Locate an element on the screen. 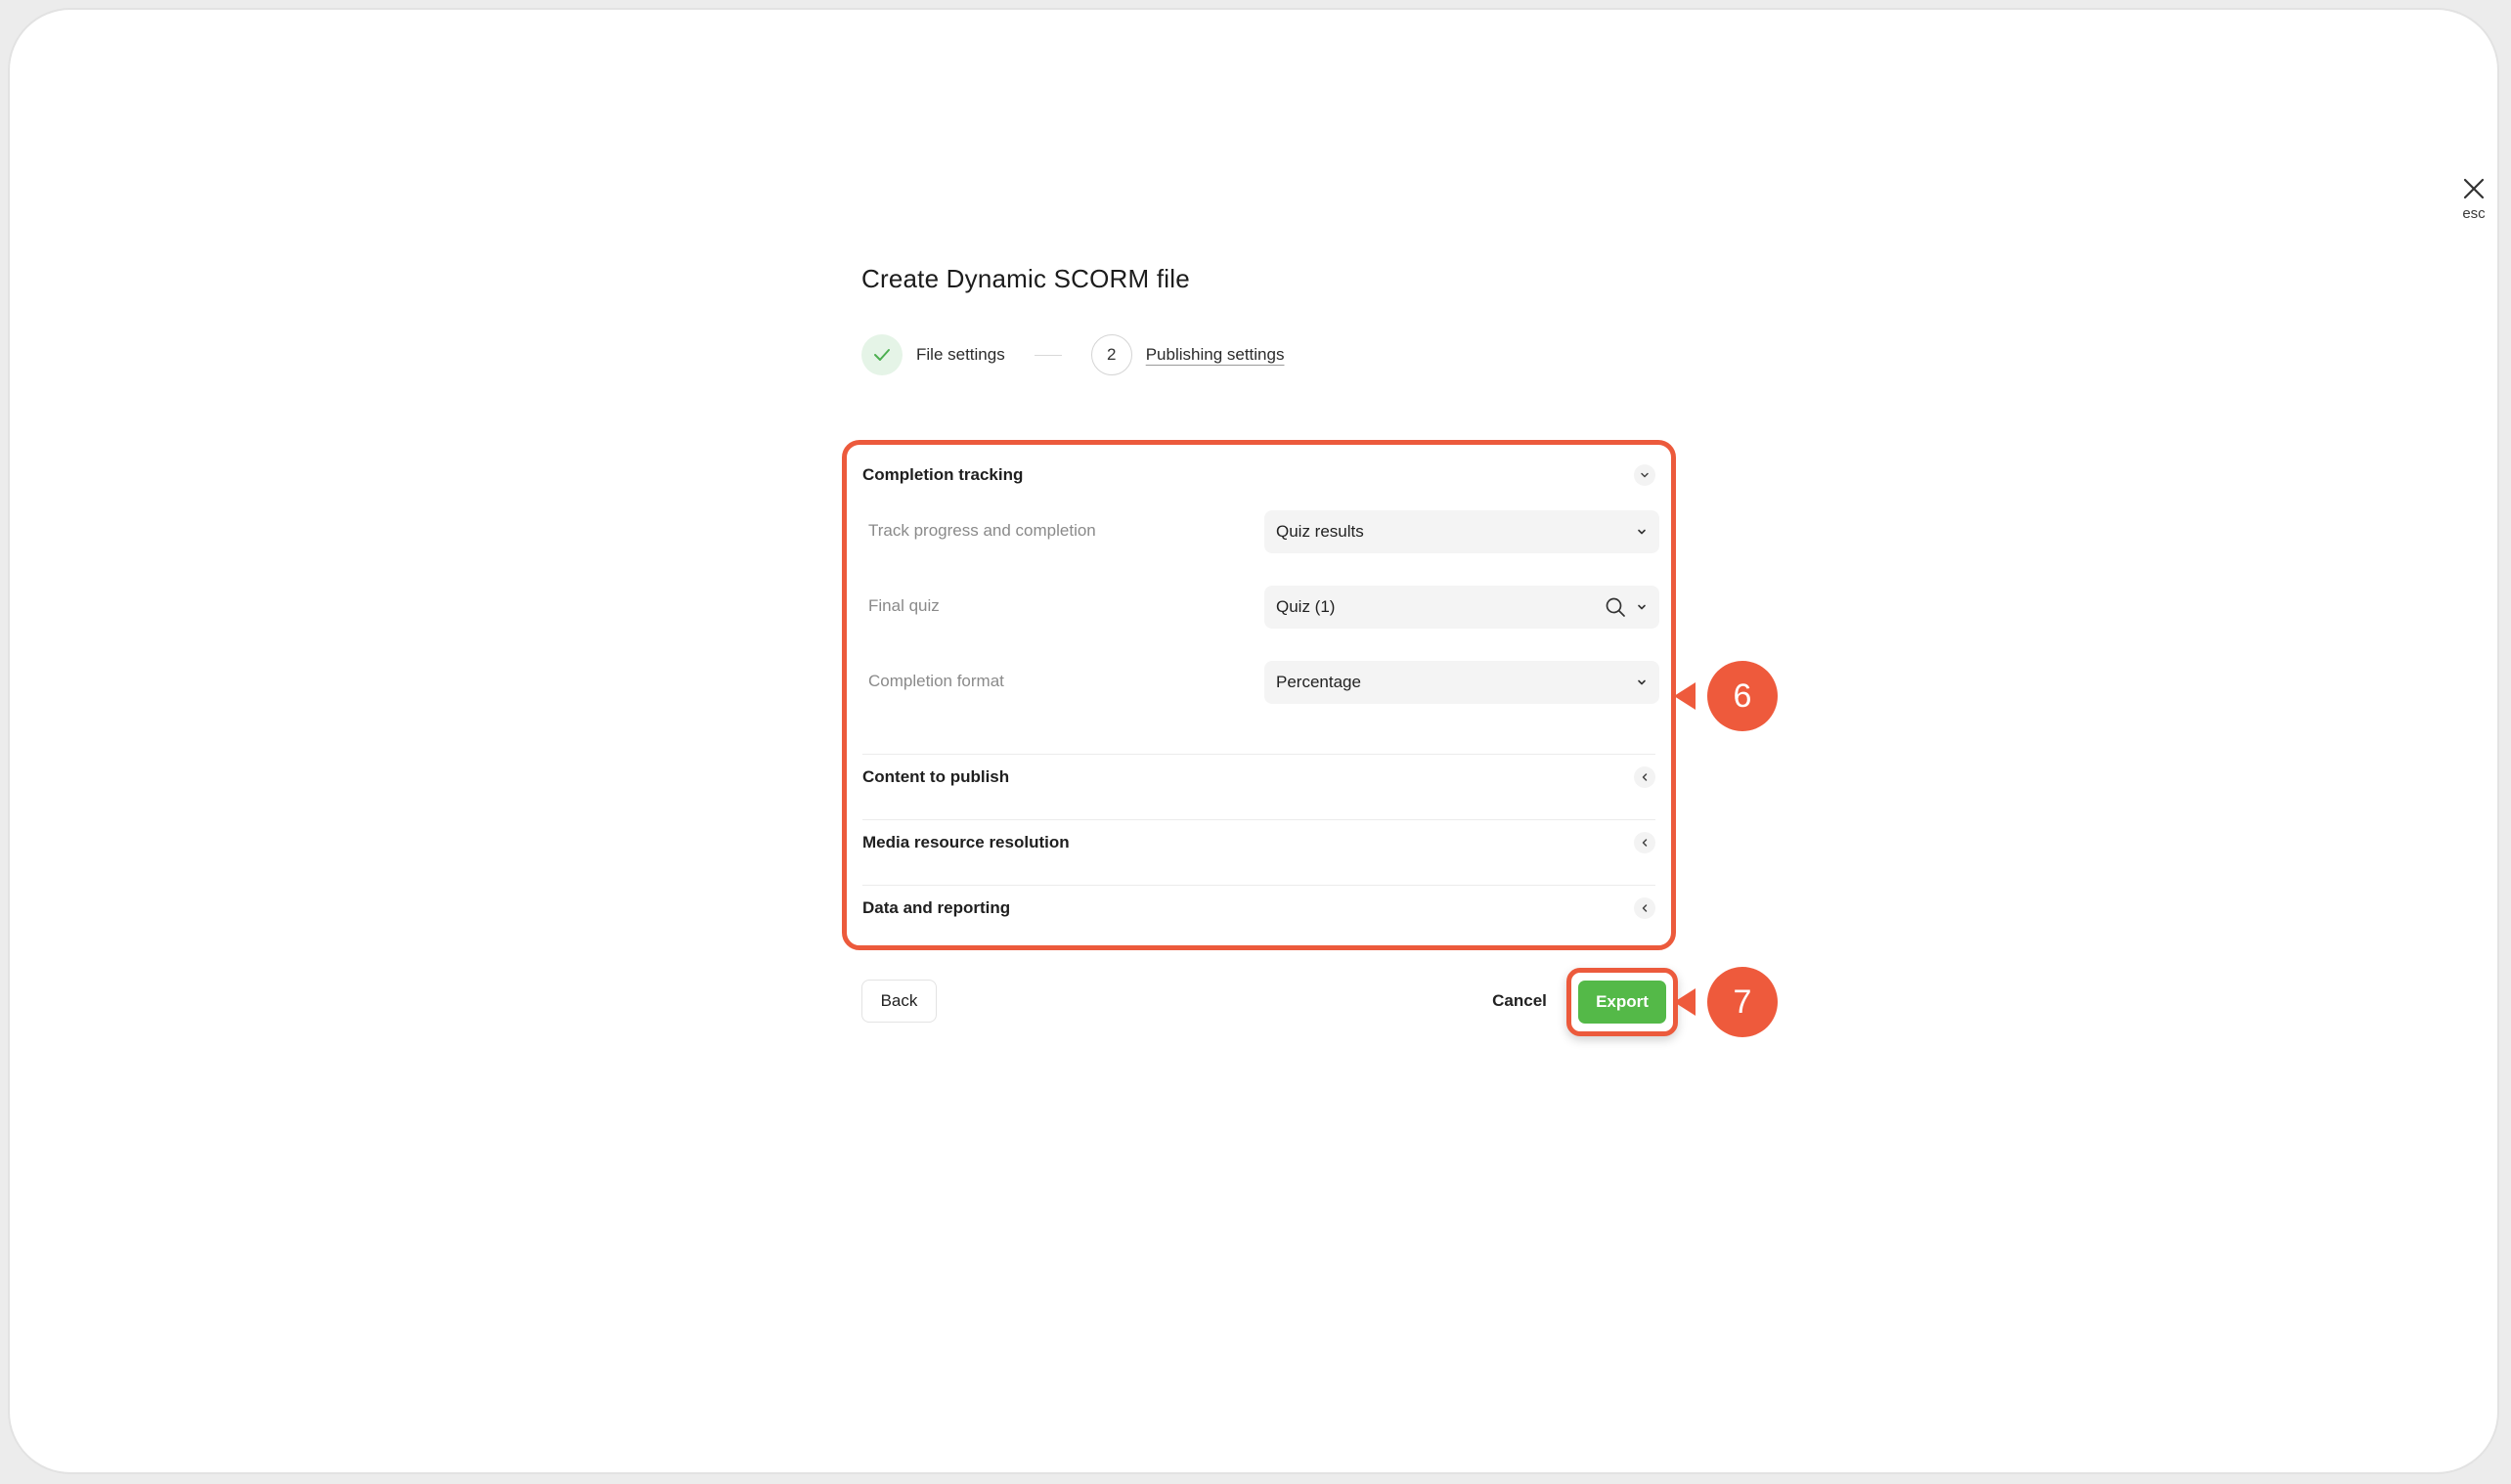  select-value: Quiz results is located at coordinates (1320, 531).